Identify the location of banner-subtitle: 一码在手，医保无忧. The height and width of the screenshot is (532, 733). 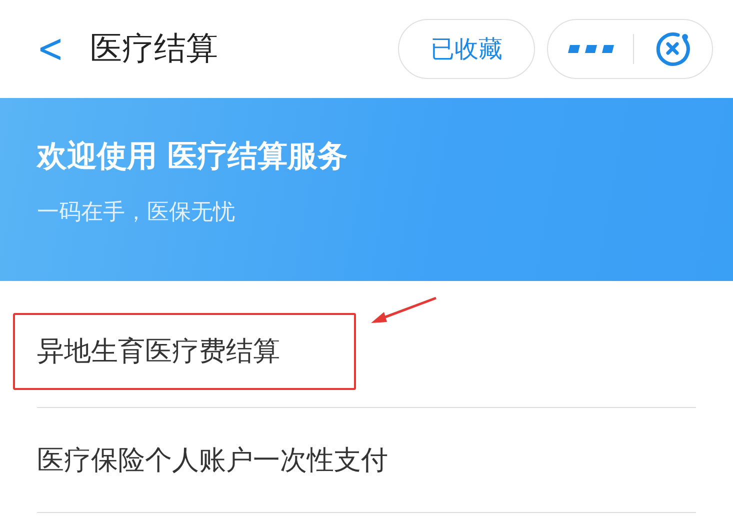
(136, 213).